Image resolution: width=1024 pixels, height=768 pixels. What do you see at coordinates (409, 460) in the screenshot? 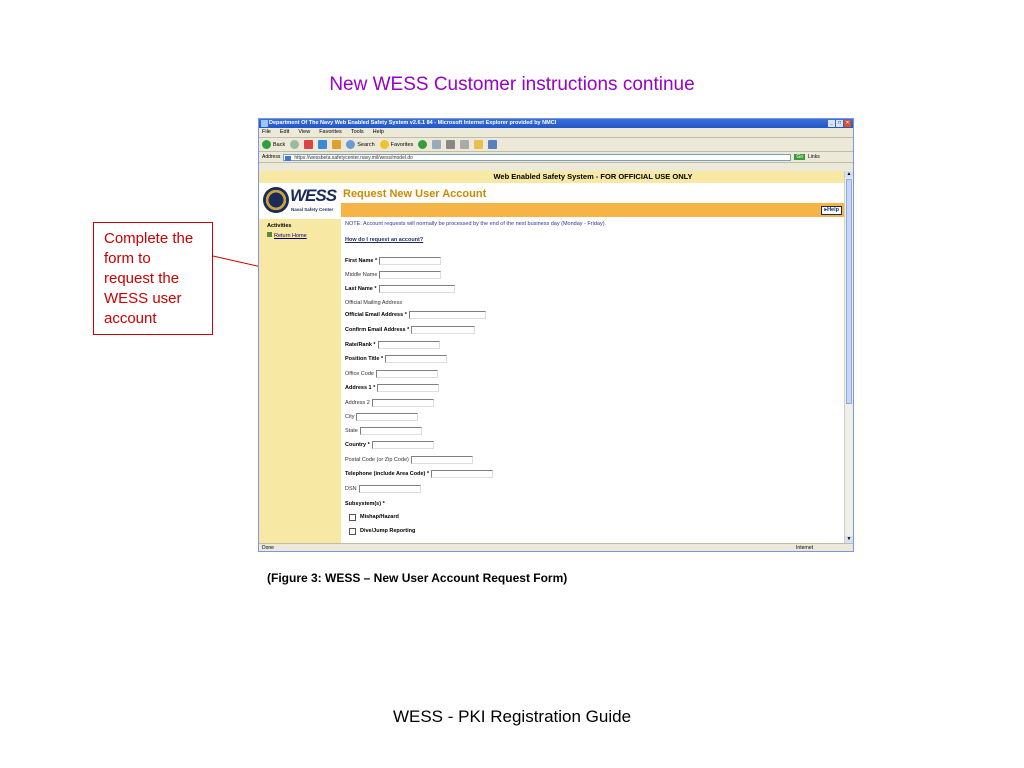
I see `postal-code-row: Postal Code (or Zip Code)` at bounding box center [409, 460].